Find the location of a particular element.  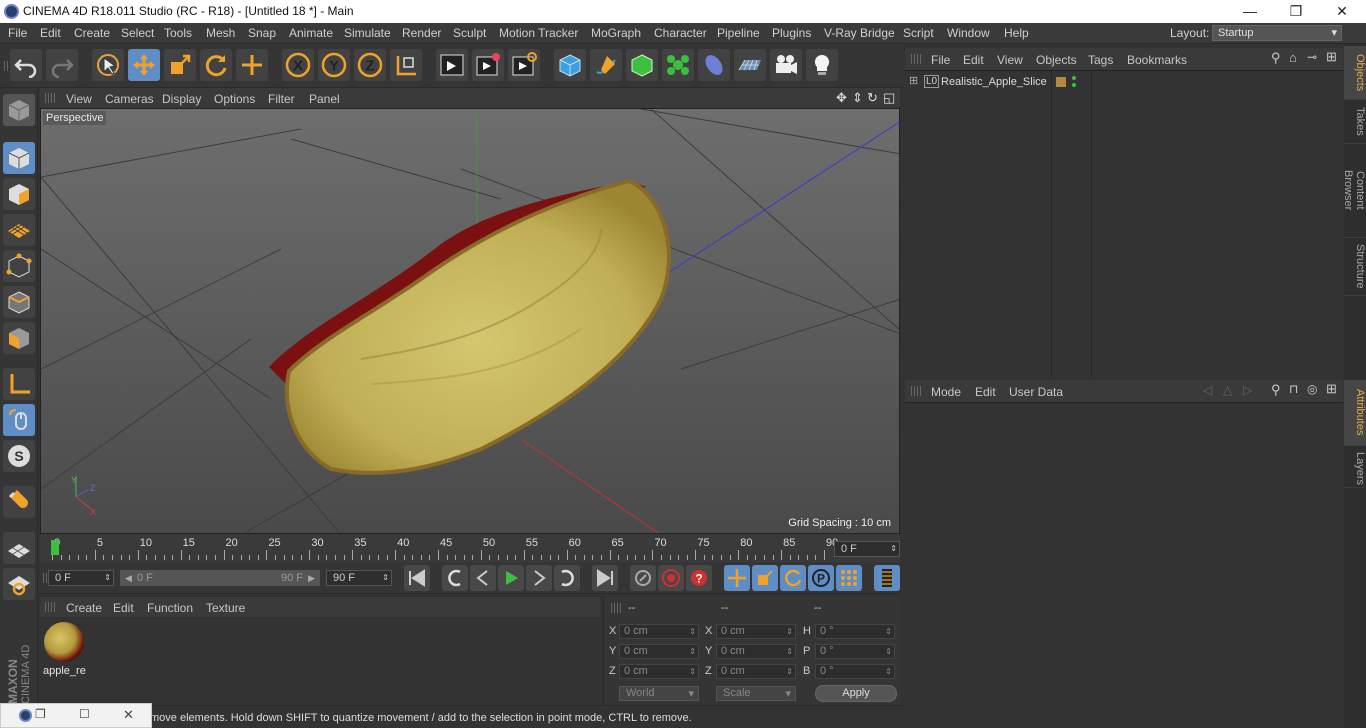

menu-tools: Tools is located at coordinates (178, 33).